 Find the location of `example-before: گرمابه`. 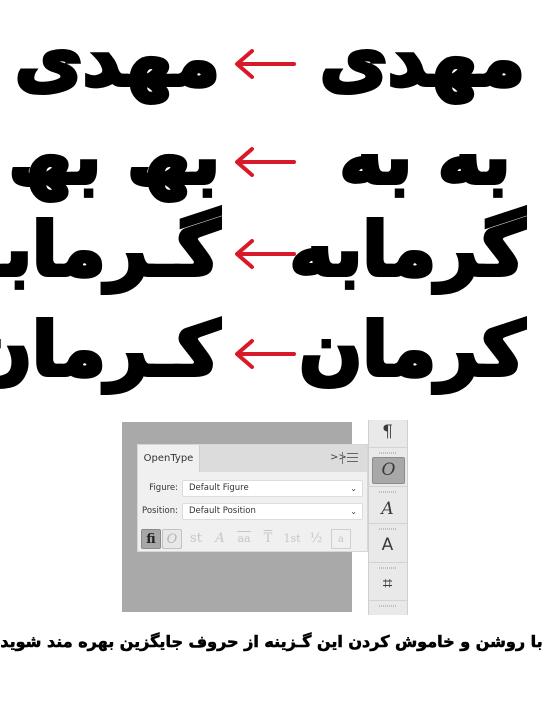

example-before: گرمابه is located at coordinates (407, 250).